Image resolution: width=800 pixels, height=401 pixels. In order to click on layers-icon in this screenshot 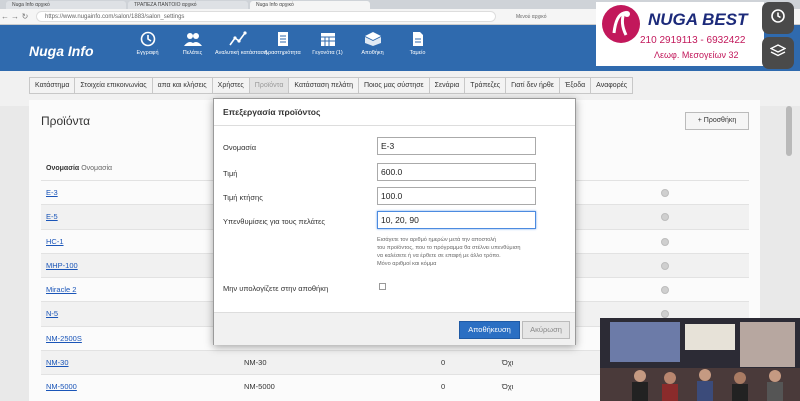, I will do `click(778, 53)`.